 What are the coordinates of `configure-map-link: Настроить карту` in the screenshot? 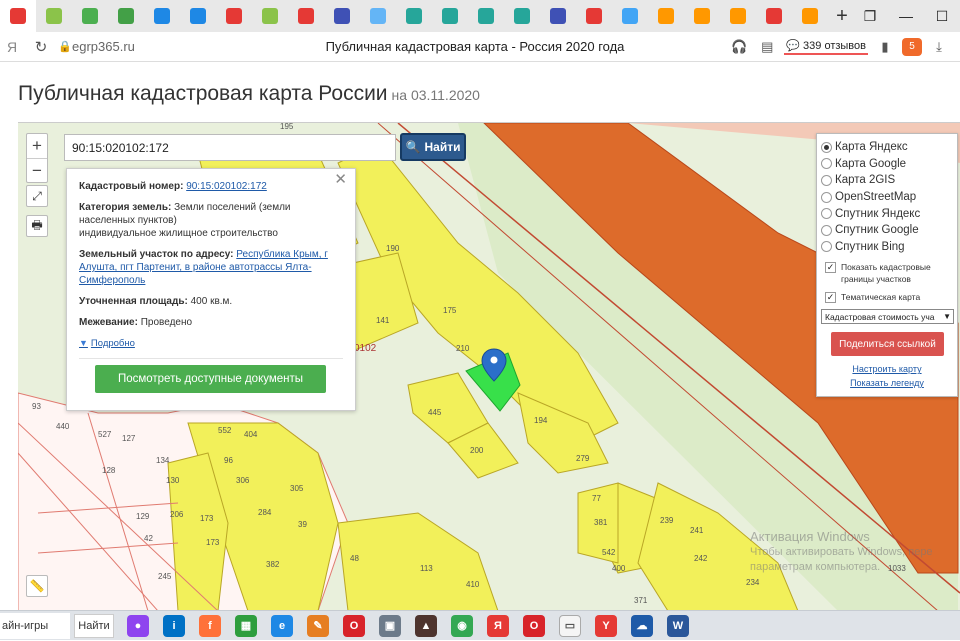 It's located at (887, 369).